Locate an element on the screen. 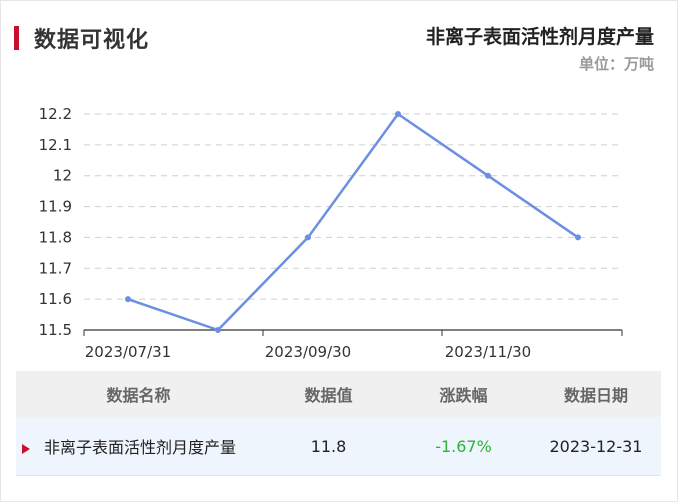 Image resolution: width=678 pixels, height=502 pixels. y-axis-ticks: 12.2 12.1 12 11.9 11.8 11.7 11.6 11.5 is located at coordinates (55, 222).